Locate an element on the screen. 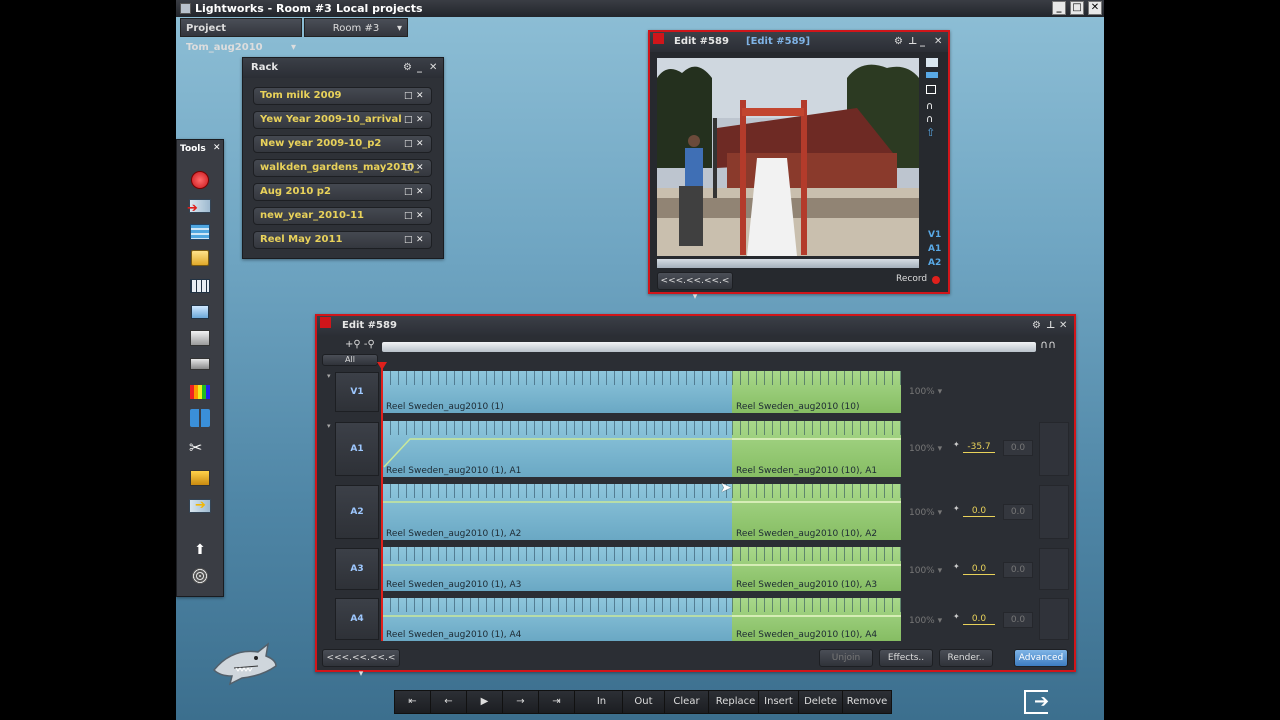 The width and height of the screenshot is (1280, 720). rack-item: Yew Year 2009-10_arrival □ ✕ is located at coordinates (342, 120).